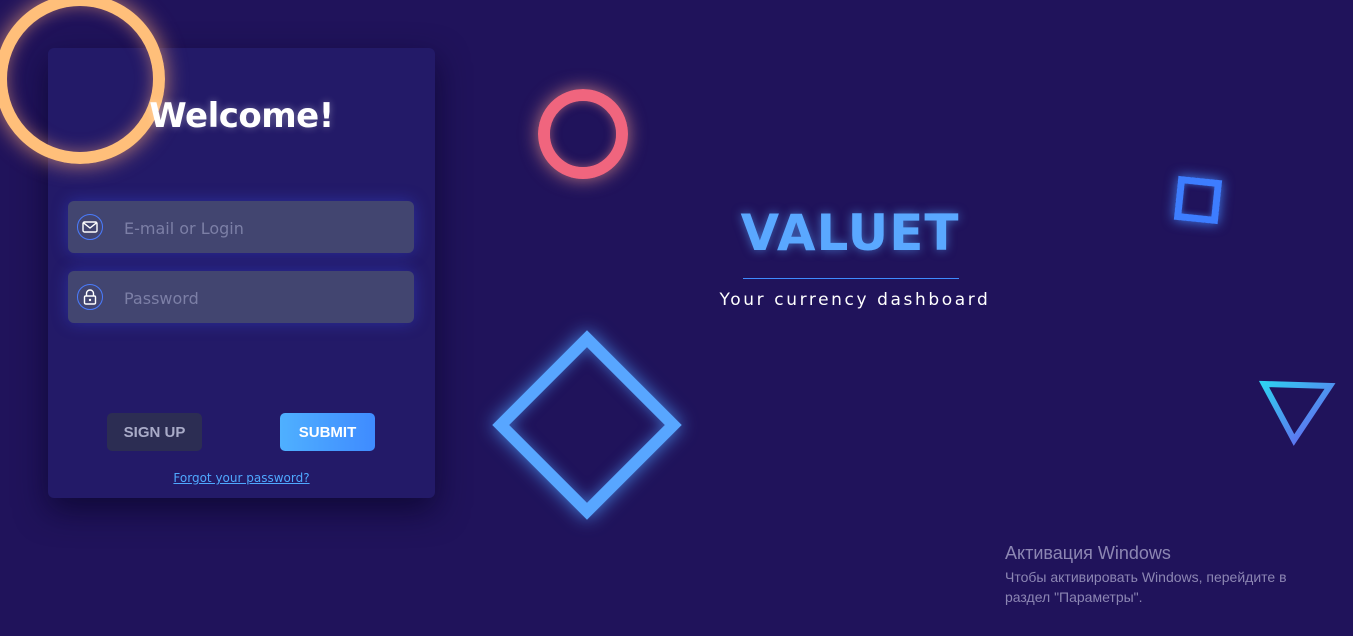 Image resolution: width=1353 pixels, height=636 pixels. What do you see at coordinates (1198, 200) in the screenshot?
I see `blue-square-decoration` at bounding box center [1198, 200].